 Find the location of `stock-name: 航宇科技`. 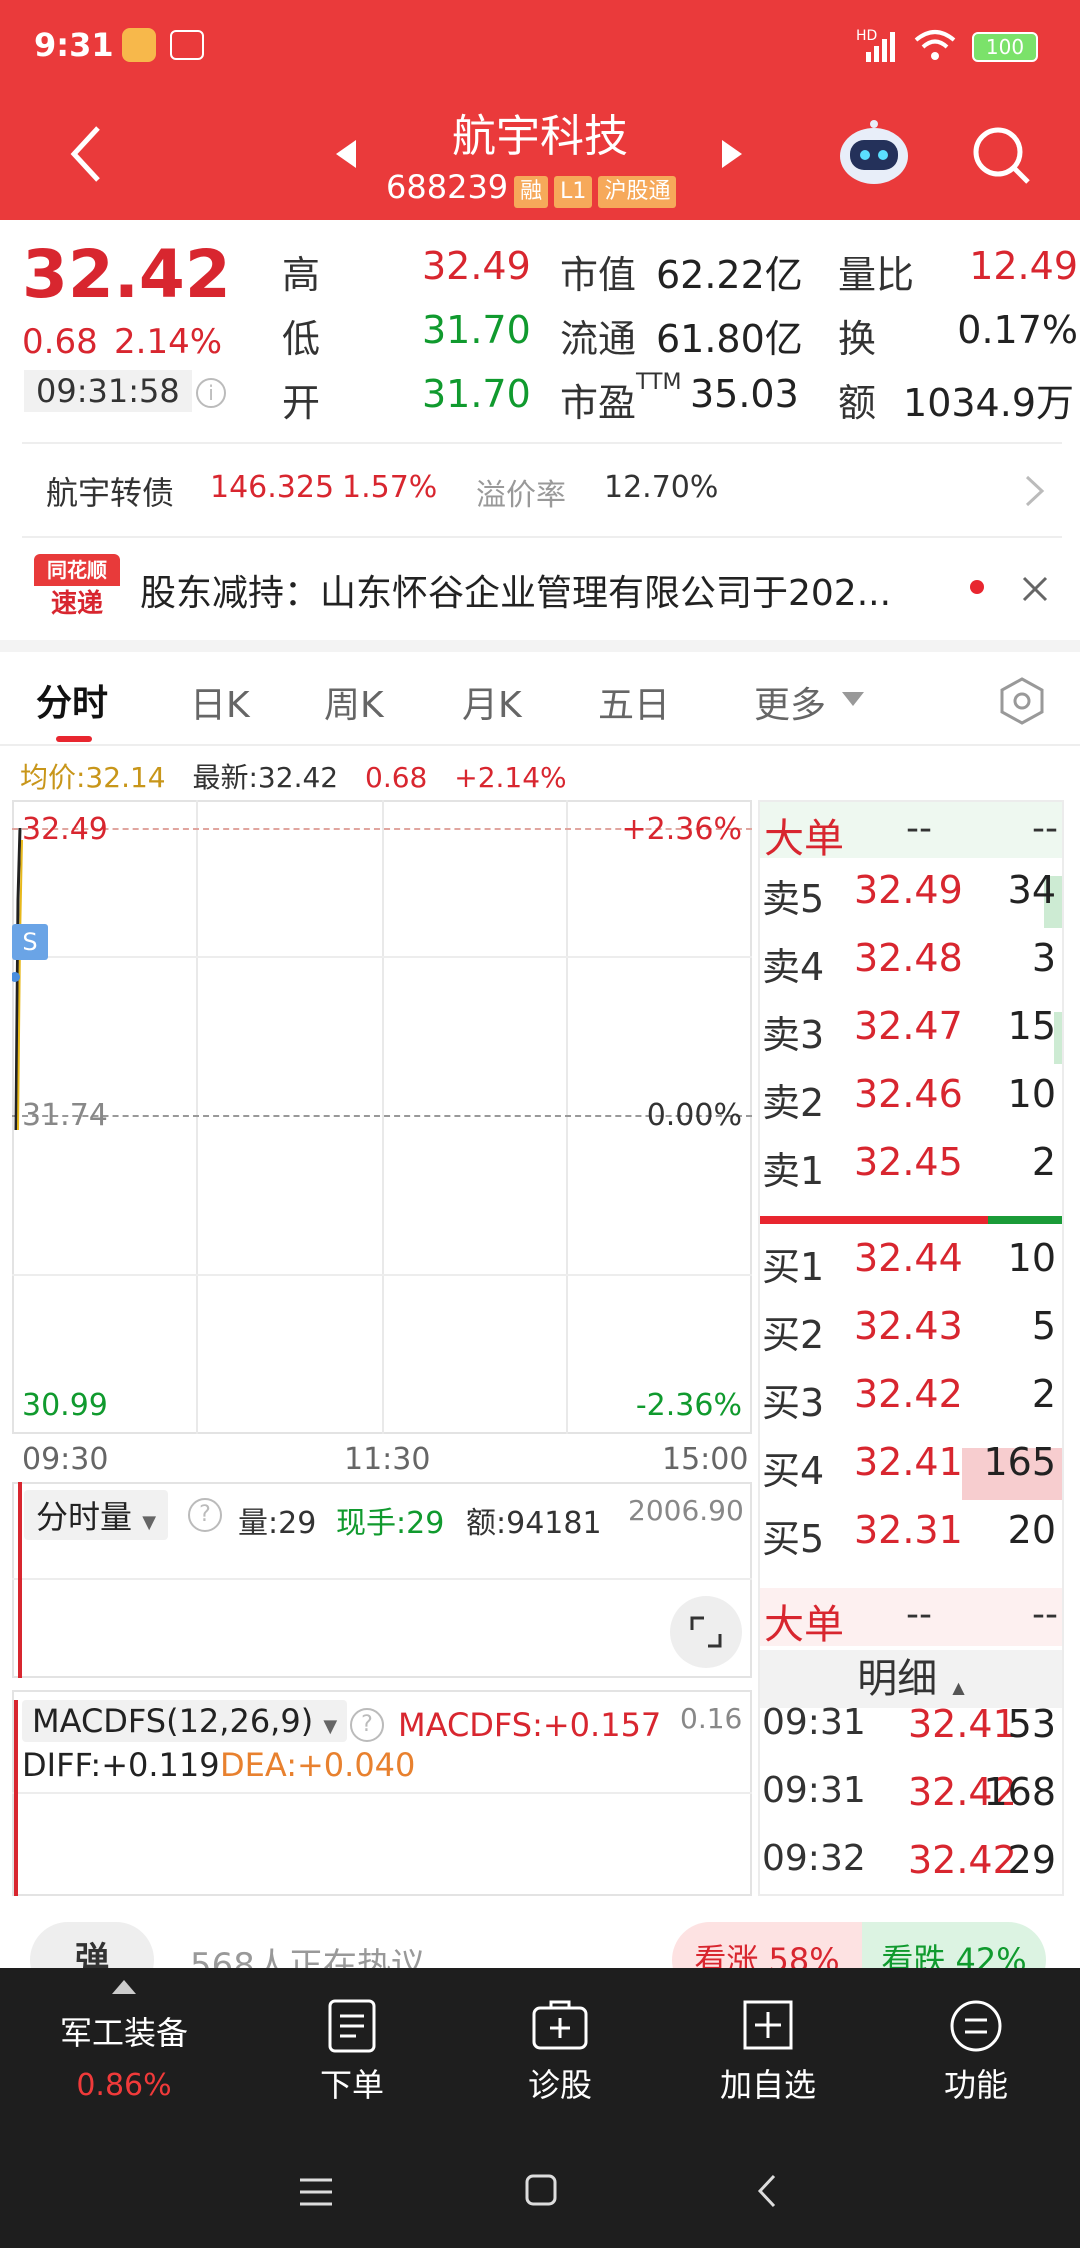

stock-name: 航宇科技 is located at coordinates (540, 136).